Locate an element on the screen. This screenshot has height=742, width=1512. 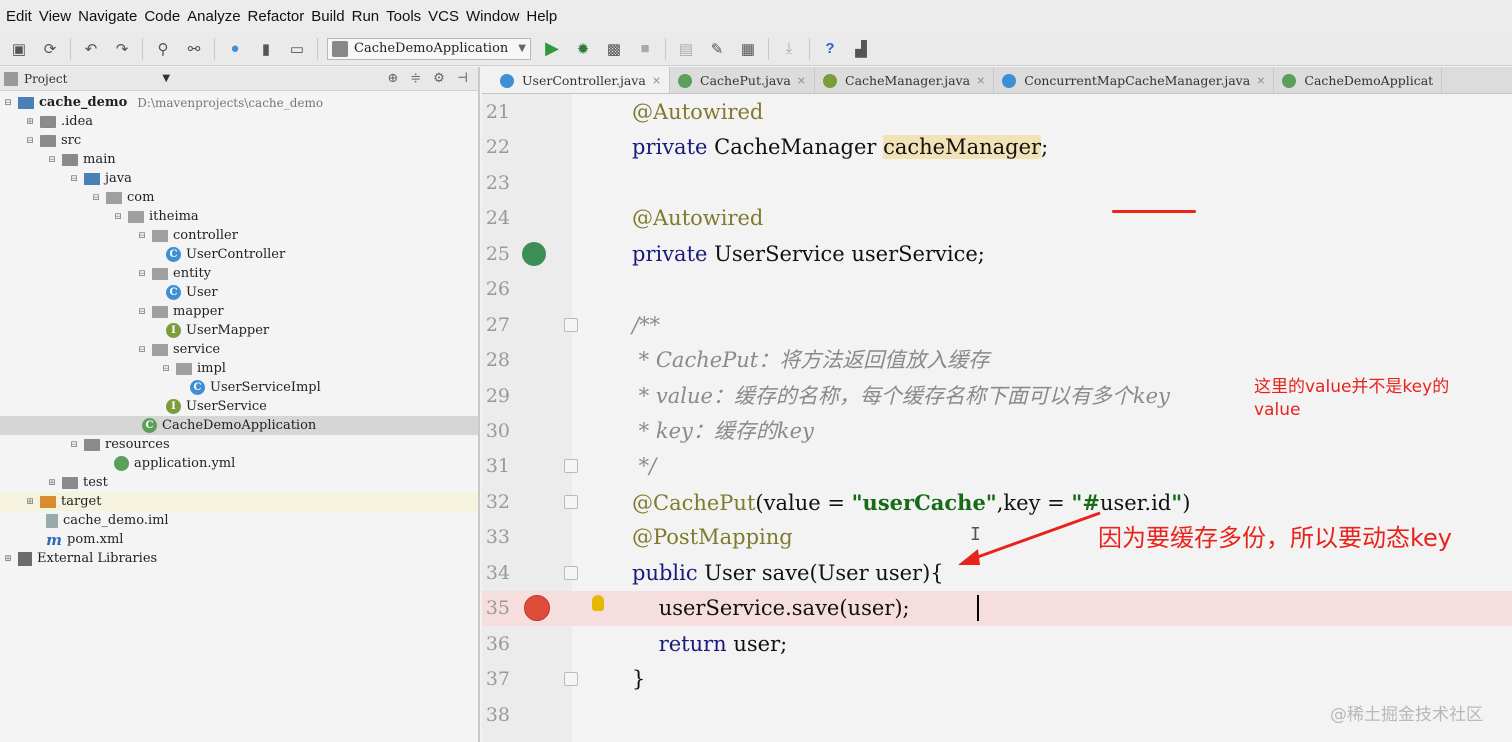
tab-concurrentmapcachemanager: ConcurrentMapCacheManager.java × is located at coordinates (1134, 80).